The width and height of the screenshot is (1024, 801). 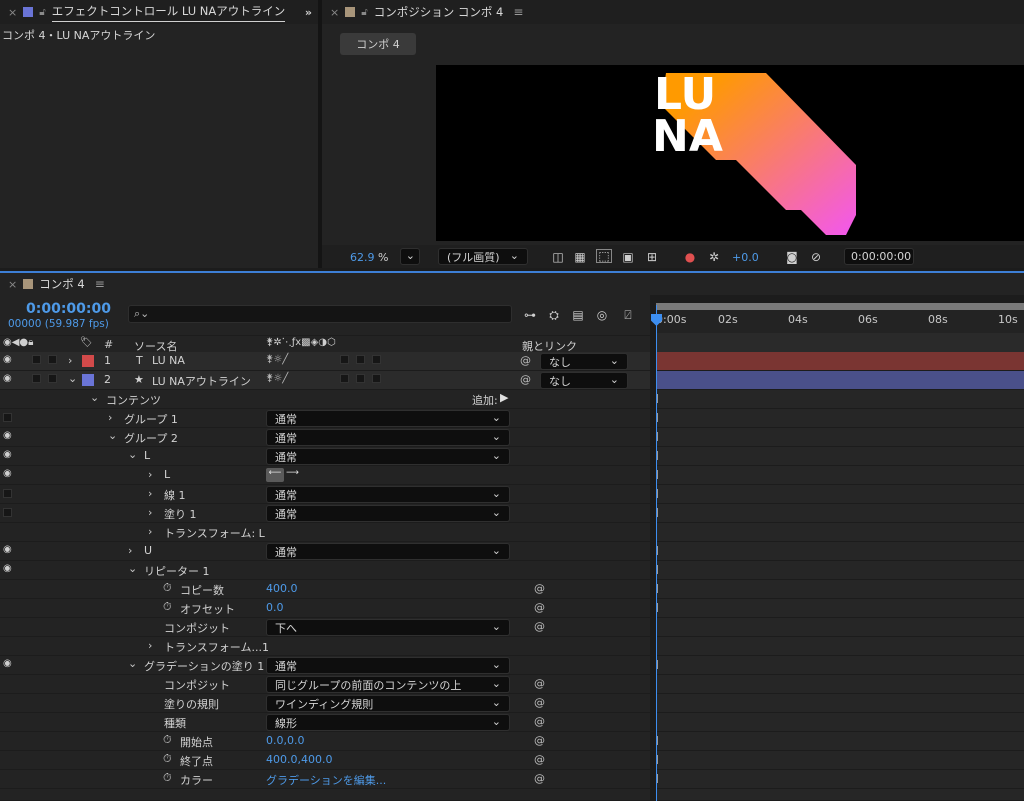 I want to click on fill1-row: › 塗り 1 通常 ⌄, so click(x=325, y=513).